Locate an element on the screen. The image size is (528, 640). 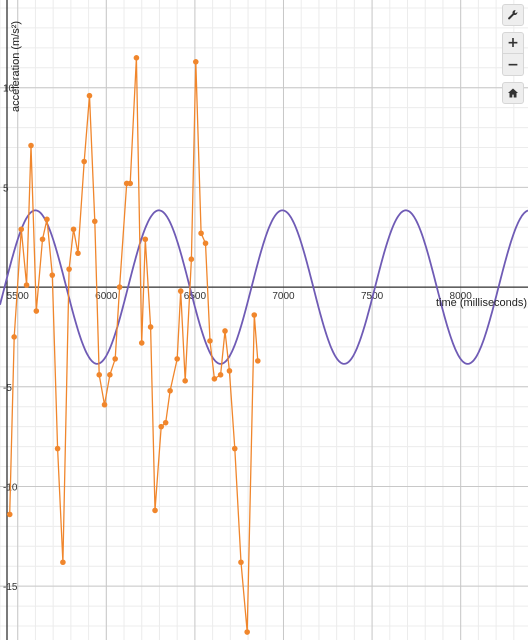
y-tick-label: -5 is located at coordinates (7, 388).